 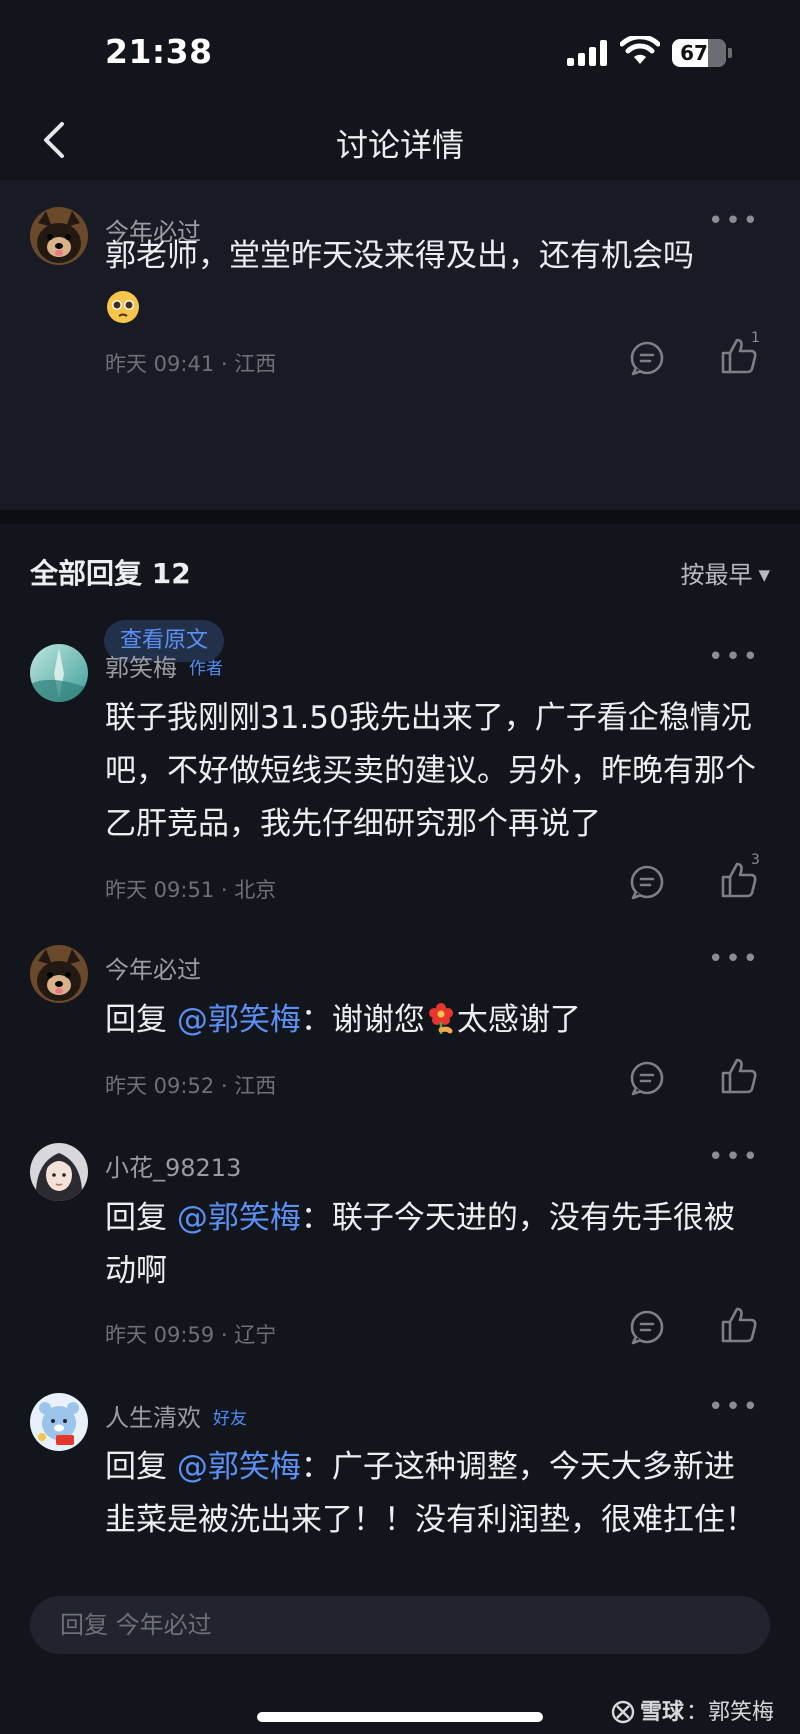 What do you see at coordinates (239, 1467) in the screenshot?
I see `mention-link: @郭笑梅` at bounding box center [239, 1467].